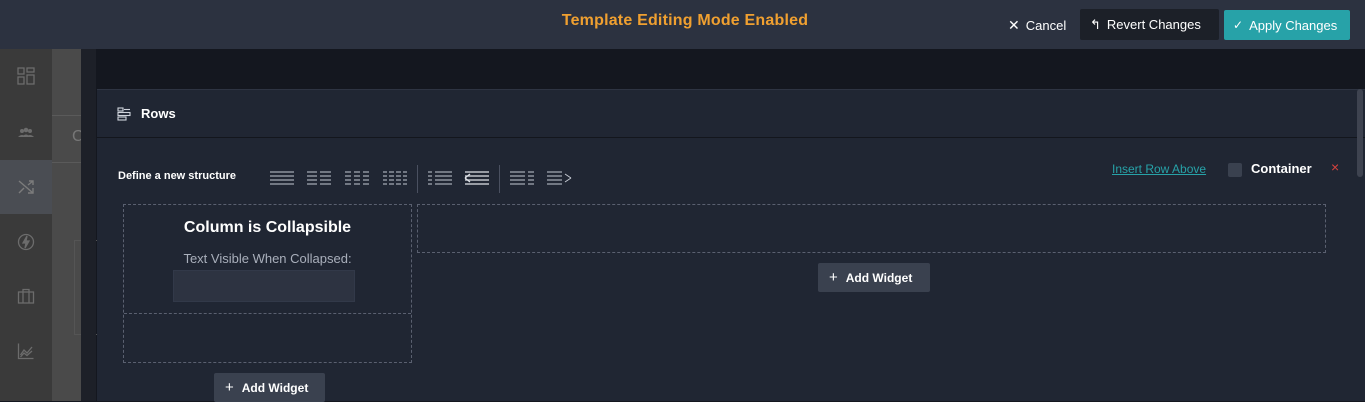  What do you see at coordinates (282, 178) in the screenshot?
I see `layout-1-col-icon` at bounding box center [282, 178].